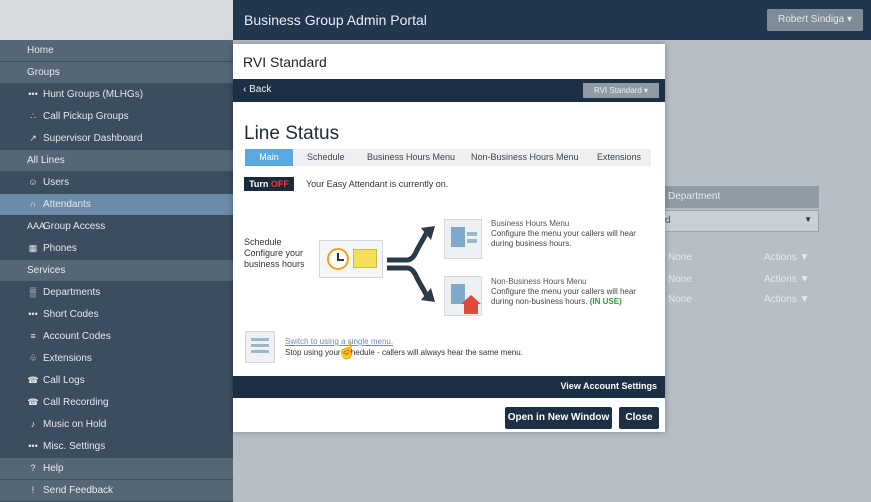  Describe the element at coordinates (260, 184) in the screenshot. I see `toggle-prefix: Turn` at that location.